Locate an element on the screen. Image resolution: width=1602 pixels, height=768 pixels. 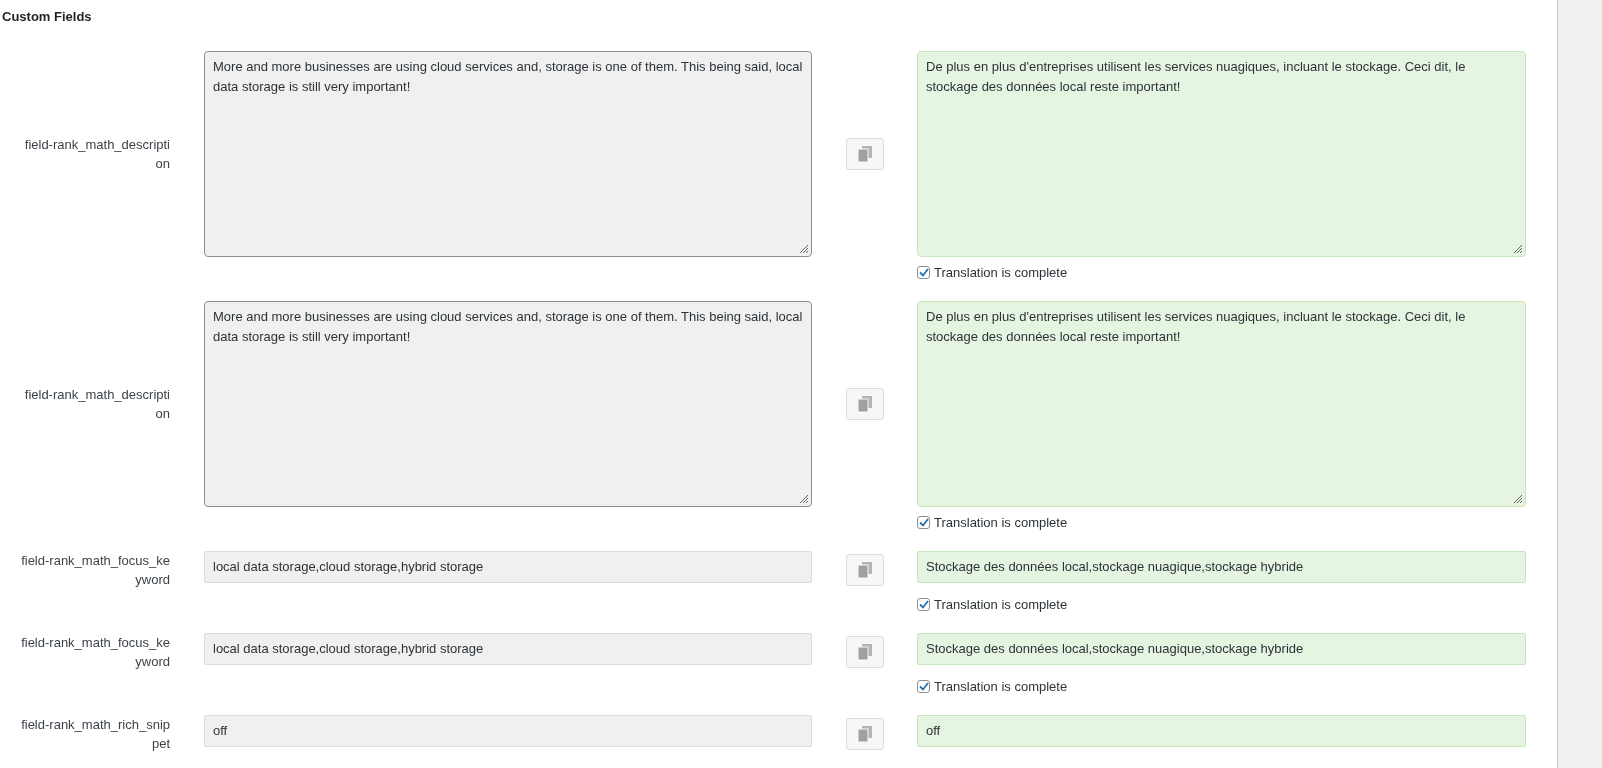
source-input-field: off is located at coordinates (508, 731).